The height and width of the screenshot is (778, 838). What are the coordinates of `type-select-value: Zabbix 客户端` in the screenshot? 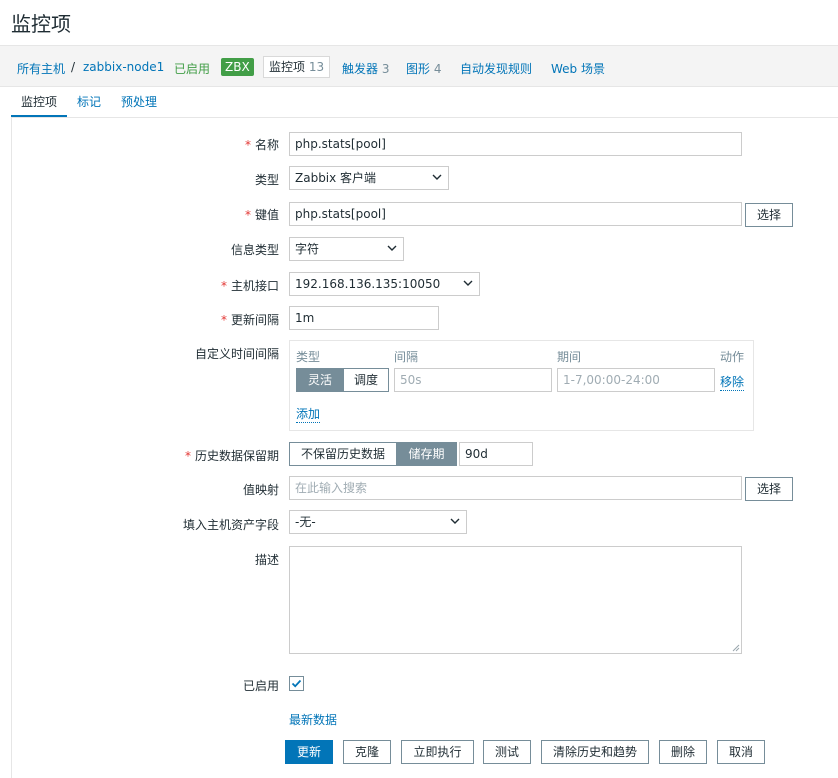 It's located at (336, 178).